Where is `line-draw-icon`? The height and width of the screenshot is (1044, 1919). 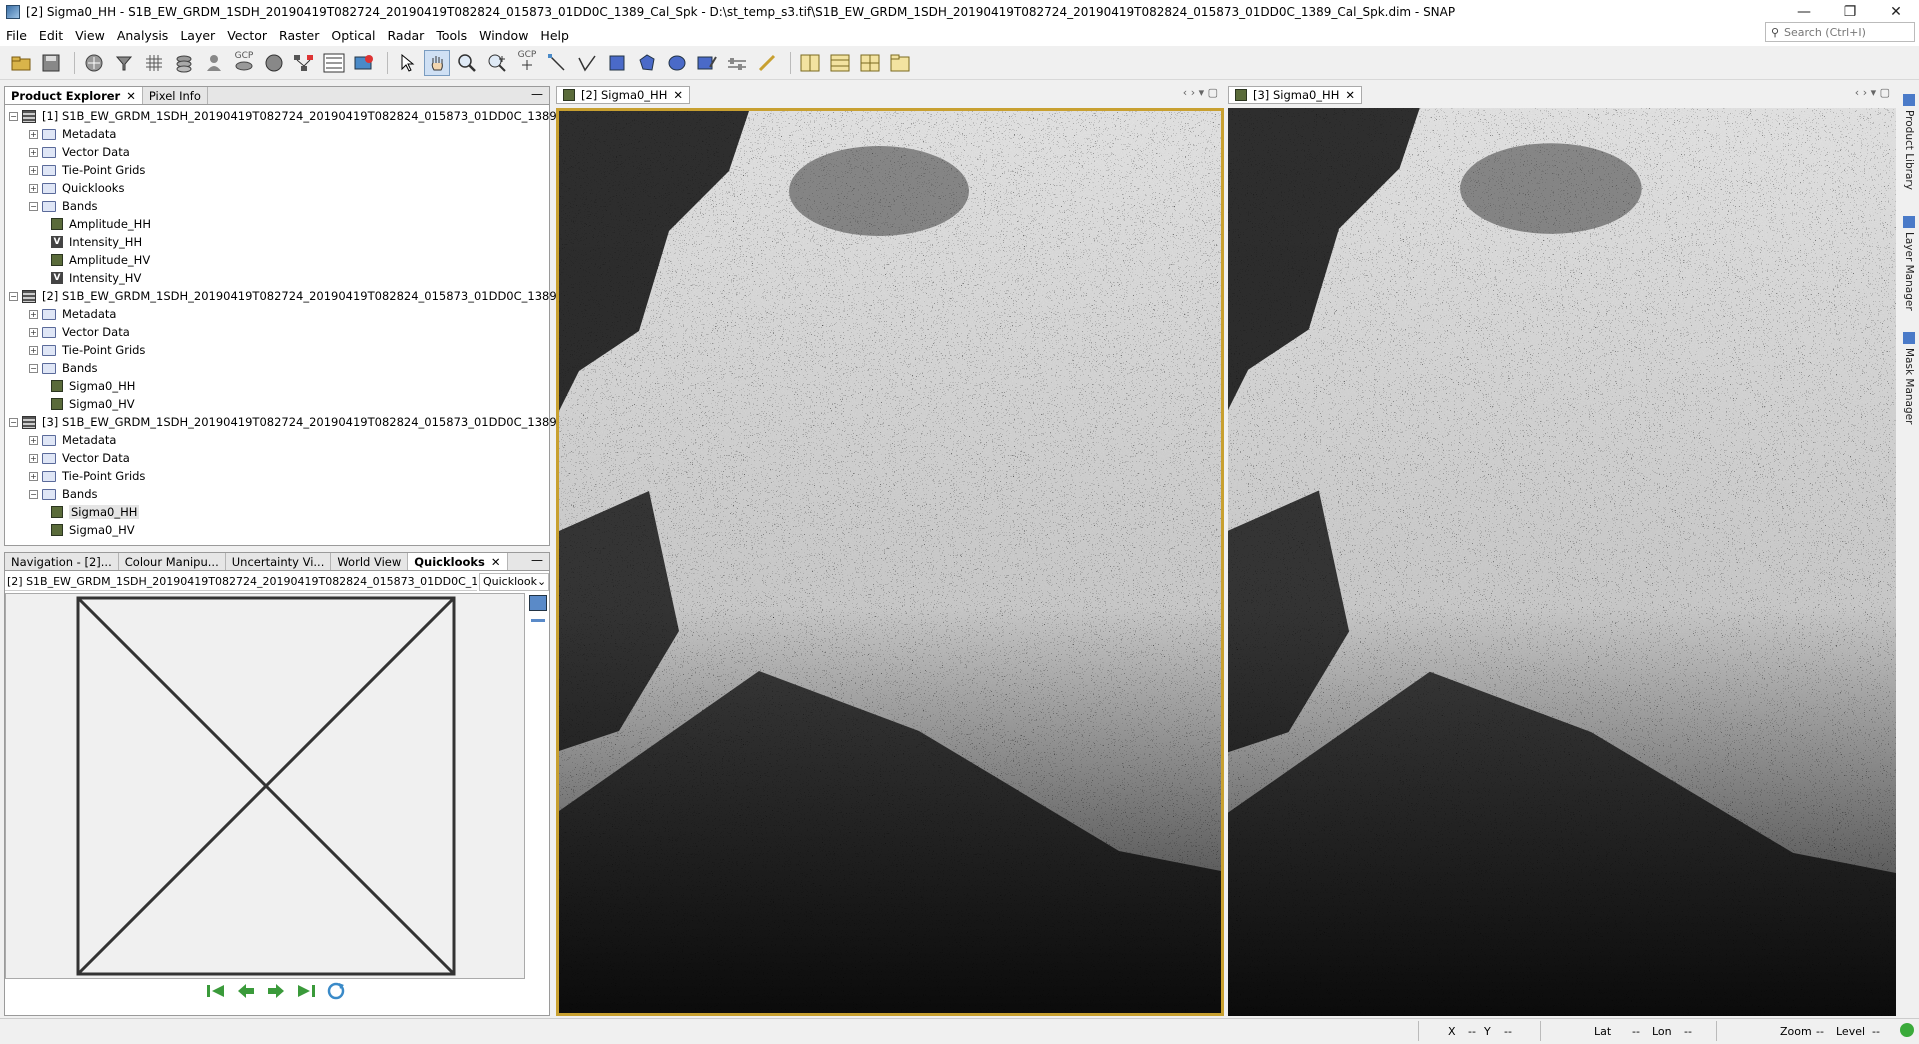 line-draw-icon is located at coordinates (557, 63).